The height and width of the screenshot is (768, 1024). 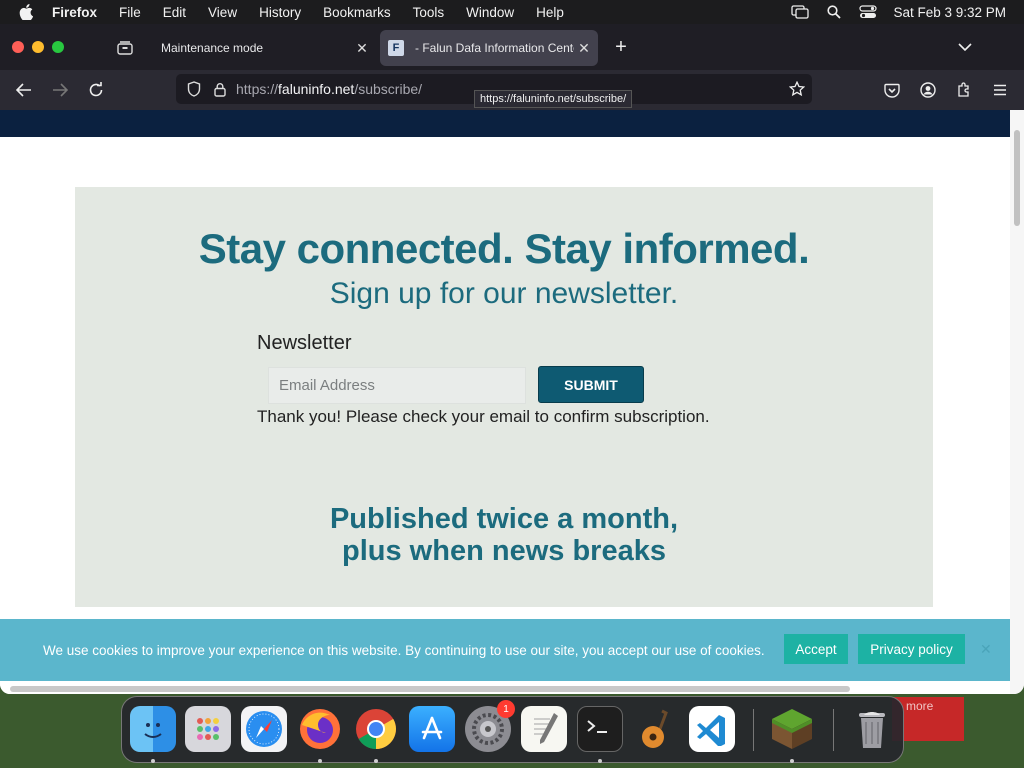 What do you see at coordinates (553, 99) in the screenshot?
I see `tab-url-tooltip: https://faluninfo.net/subscribe/` at bounding box center [553, 99].